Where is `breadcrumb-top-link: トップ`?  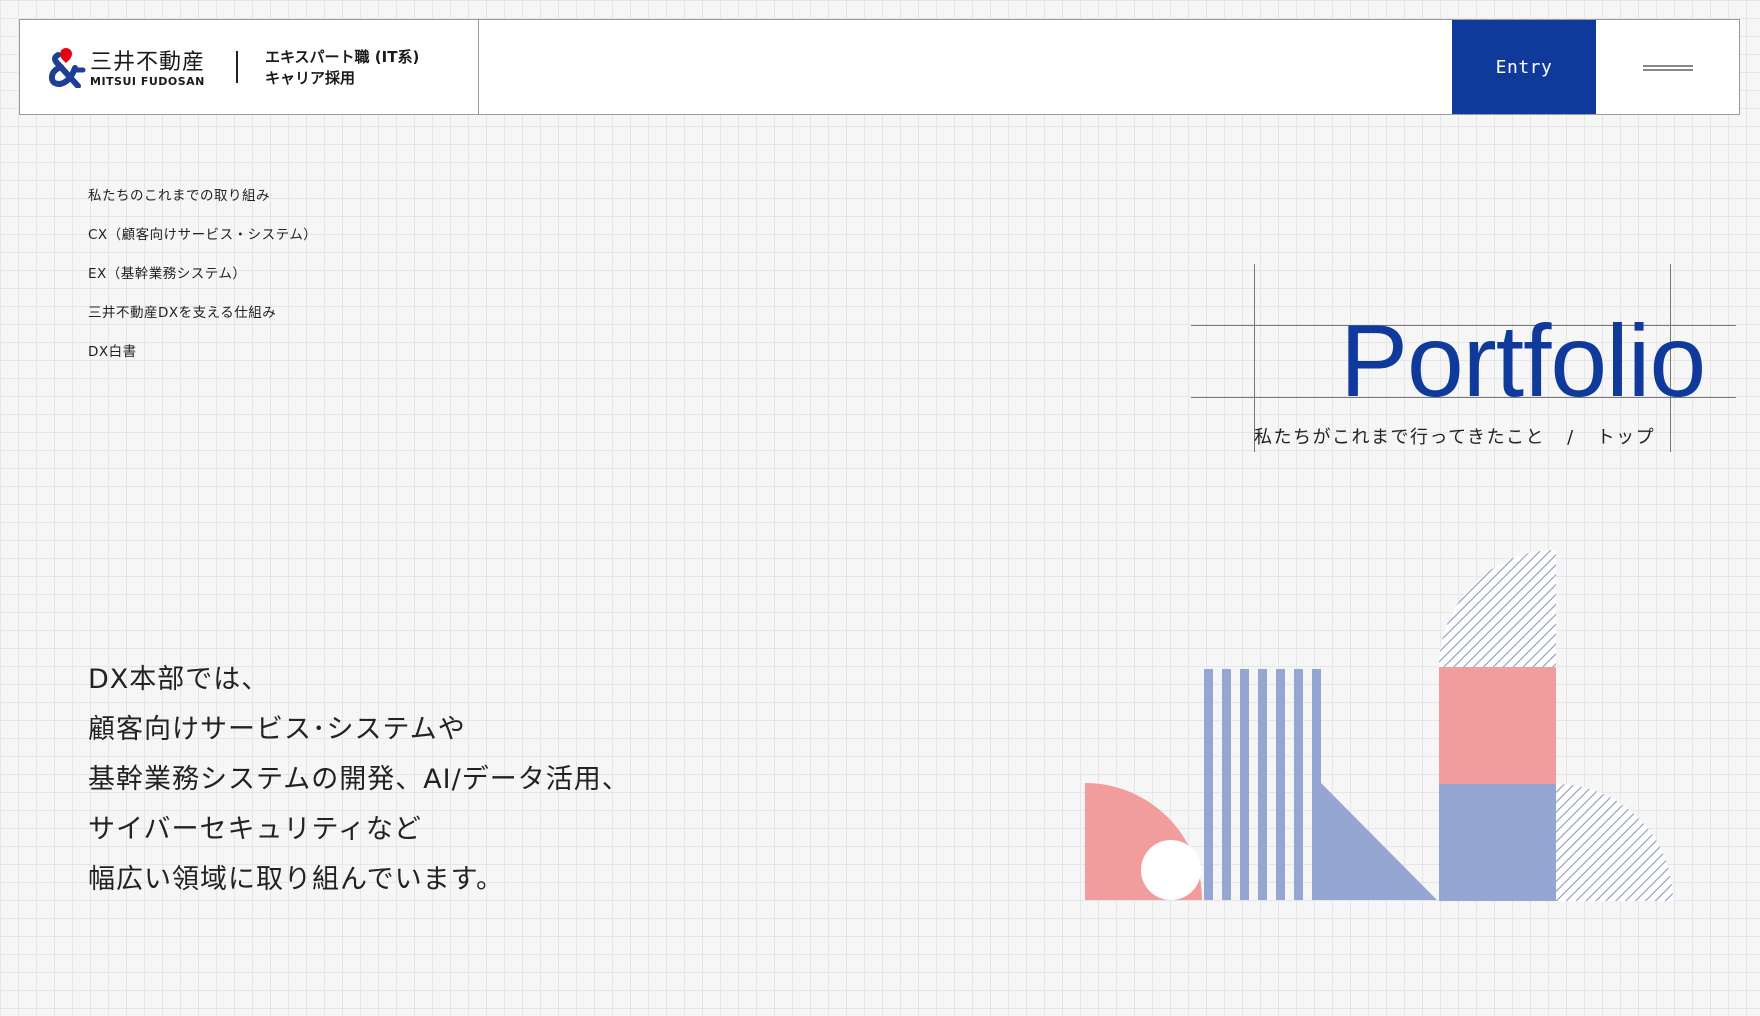
breadcrumb-top-link: トップ is located at coordinates (1626, 437).